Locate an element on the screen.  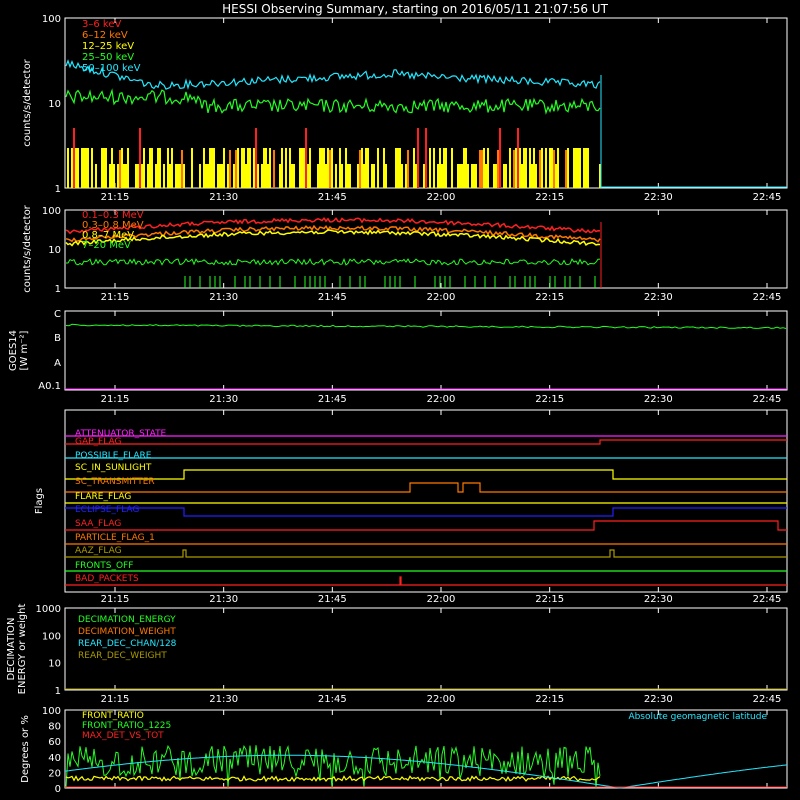
legend-entry: REAR_DEC_WEIGHT is located at coordinates (122, 656).